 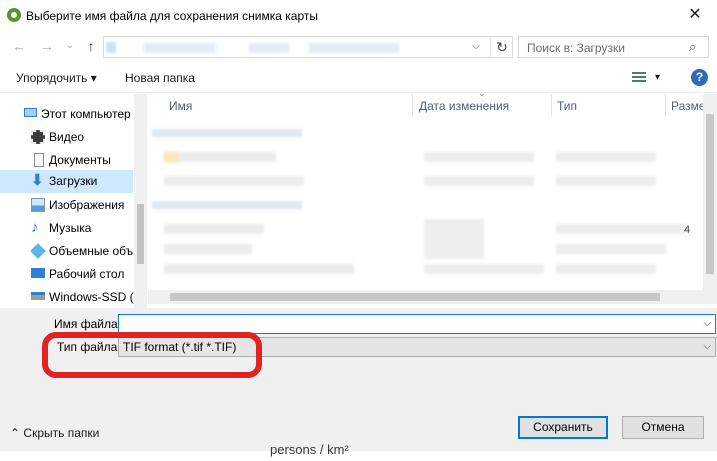 I want to click on sidebar-item-windows-ssd: Windows-SSD (C, so click(x=71, y=297).